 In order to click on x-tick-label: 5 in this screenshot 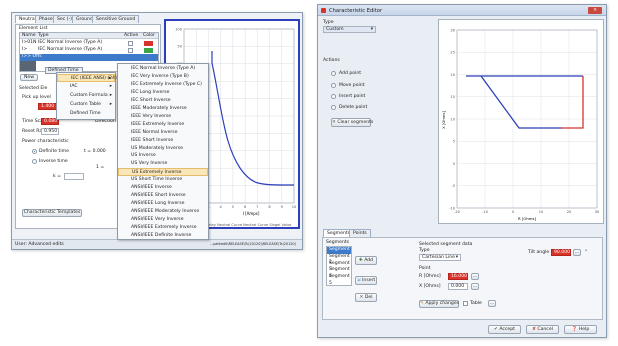, I will do `click(233, 207)`.